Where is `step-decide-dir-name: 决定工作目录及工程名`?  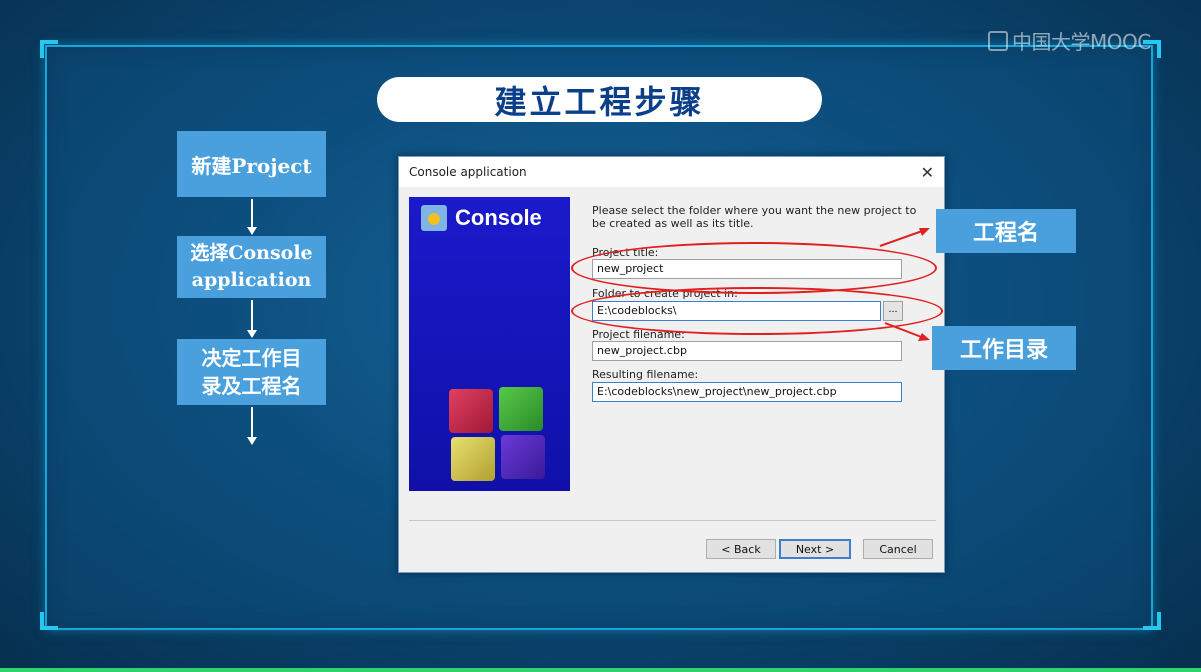 step-decide-dir-name: 决定工作目录及工程名 is located at coordinates (251, 372).